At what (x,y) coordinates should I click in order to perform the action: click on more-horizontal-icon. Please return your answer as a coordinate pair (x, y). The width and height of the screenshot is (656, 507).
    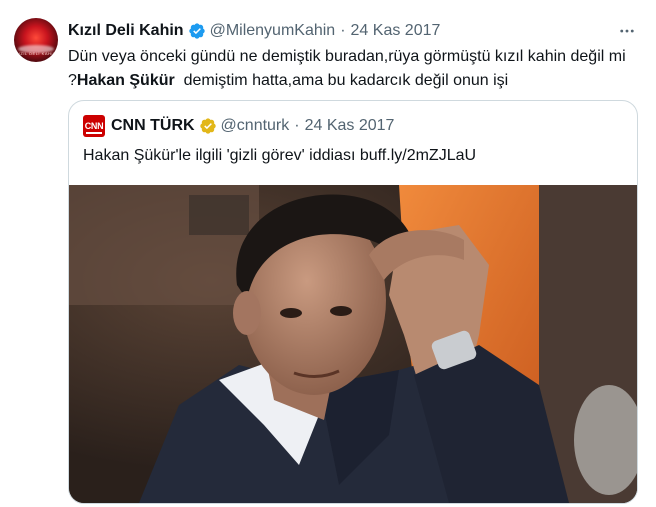
    Looking at the image, I should click on (627, 31).